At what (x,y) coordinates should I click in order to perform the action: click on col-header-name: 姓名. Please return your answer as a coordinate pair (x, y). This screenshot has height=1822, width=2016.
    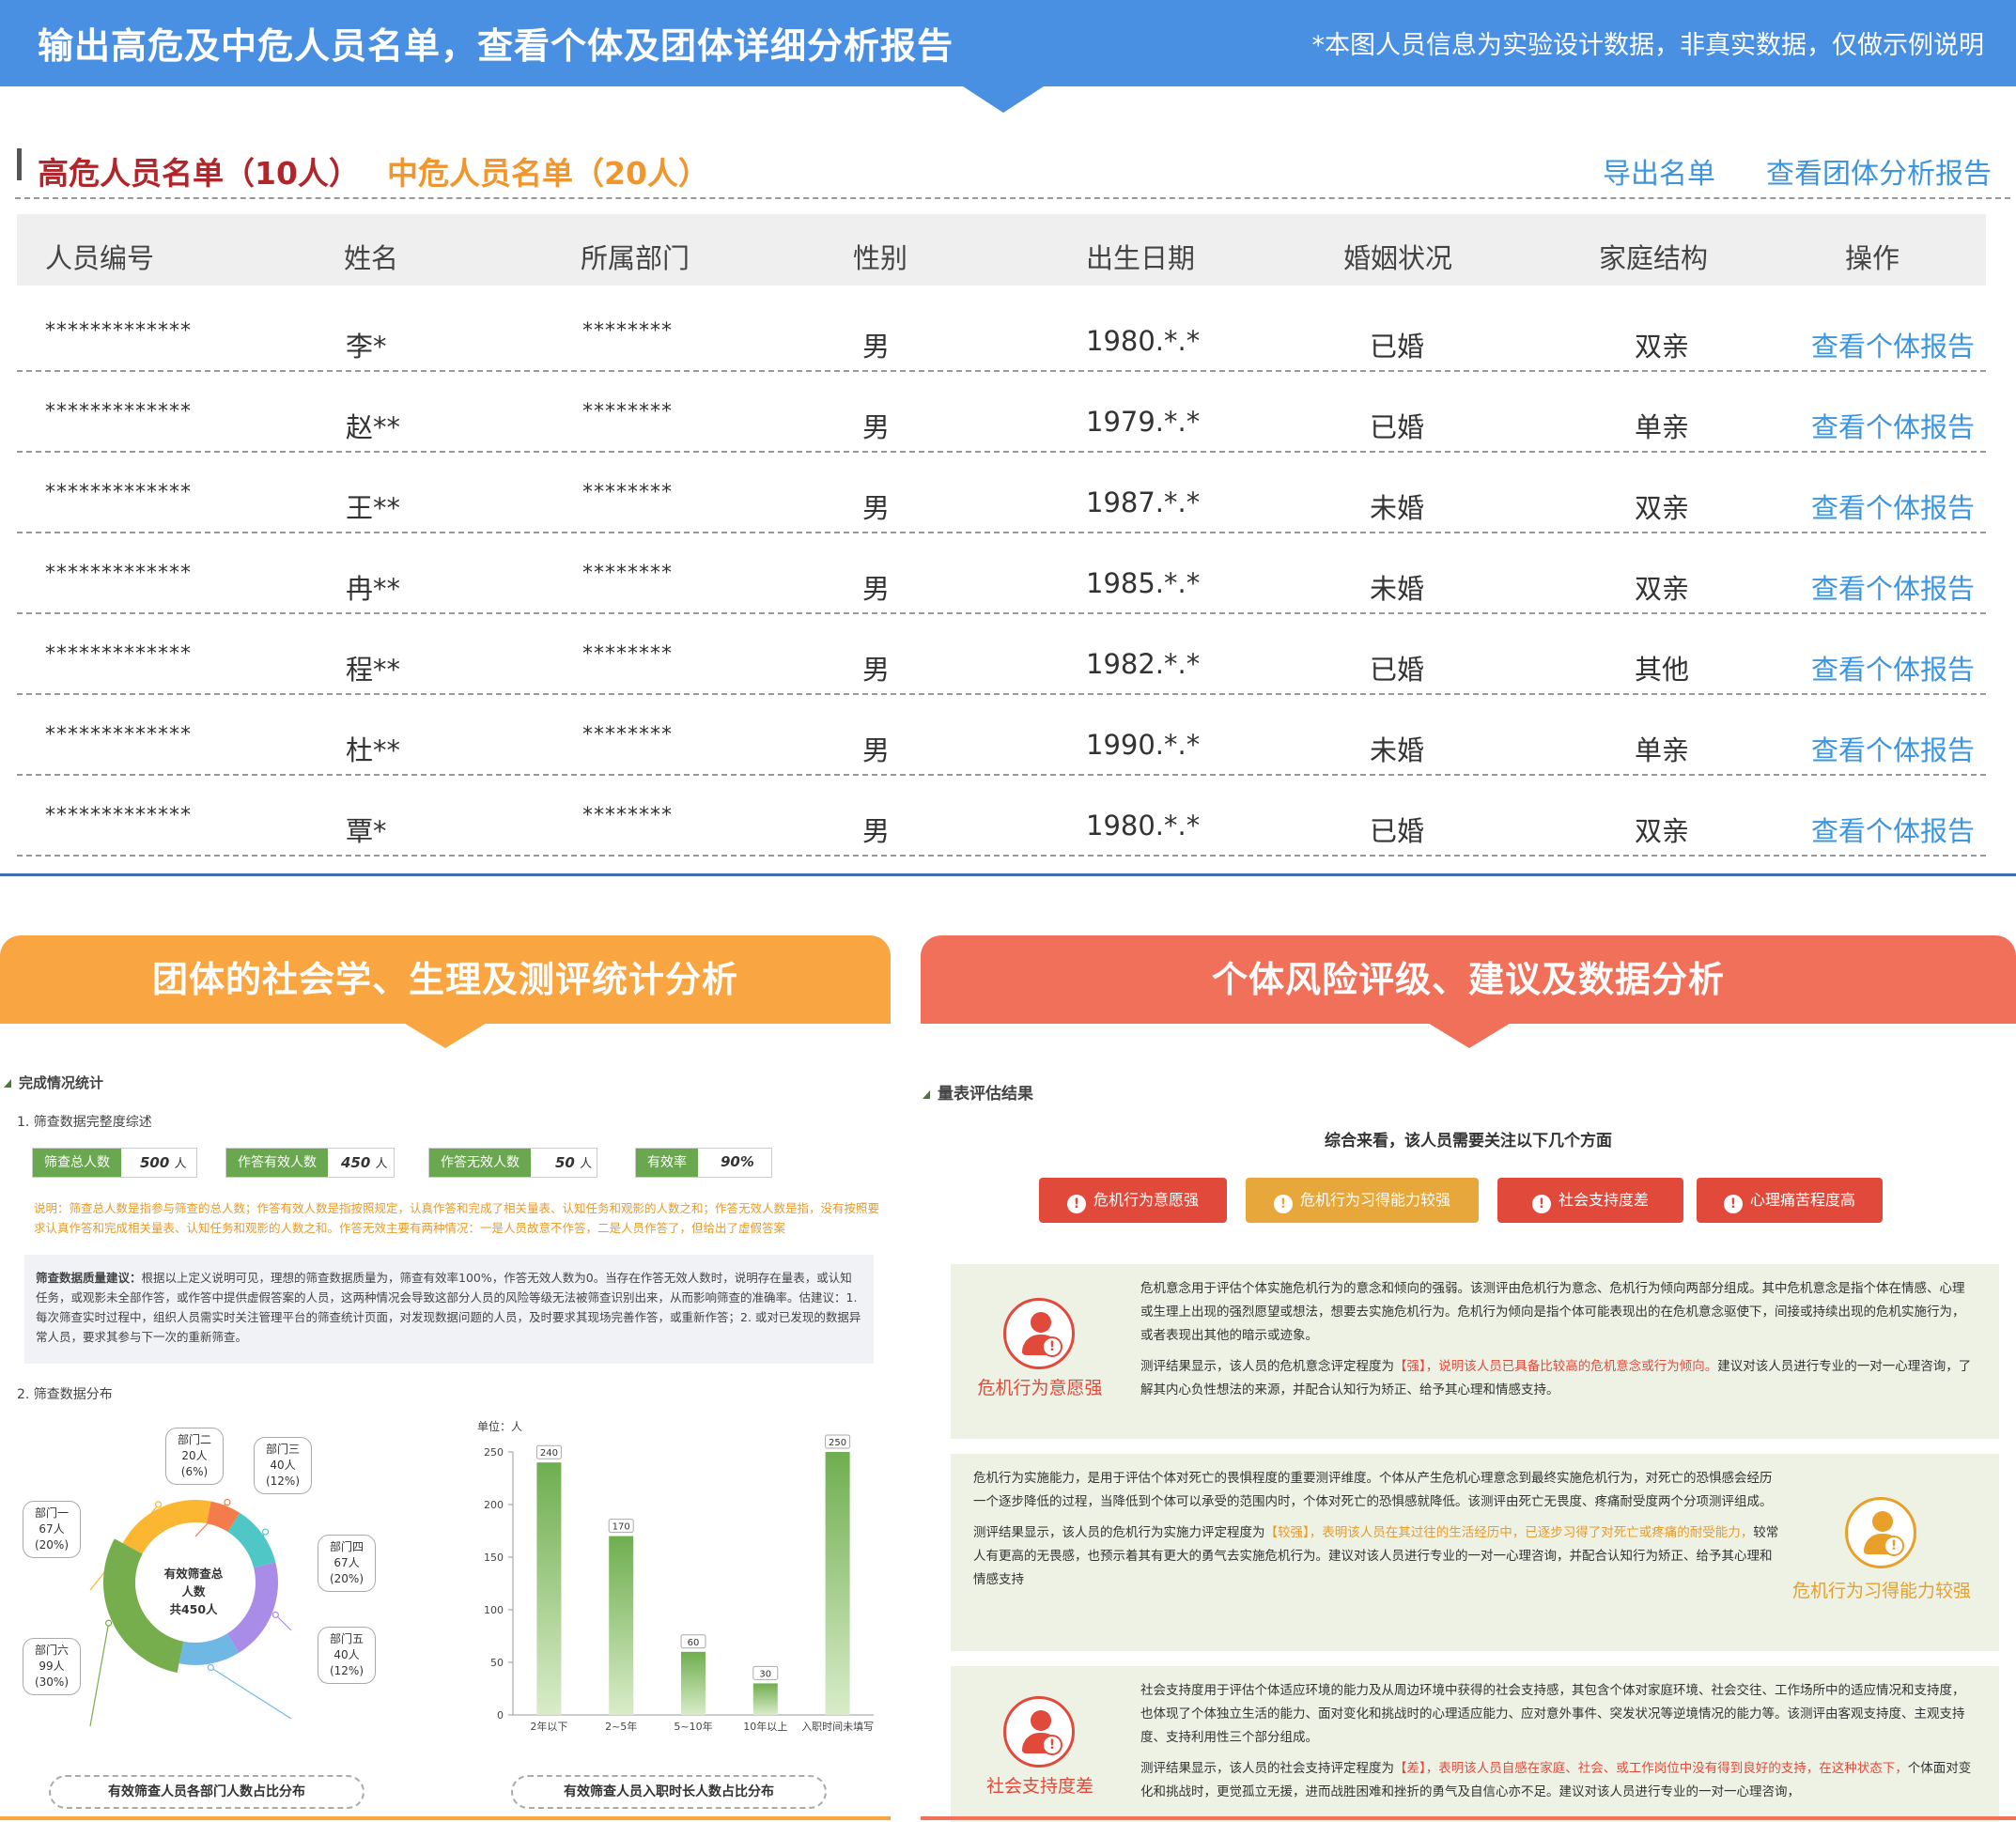
    Looking at the image, I should click on (371, 258).